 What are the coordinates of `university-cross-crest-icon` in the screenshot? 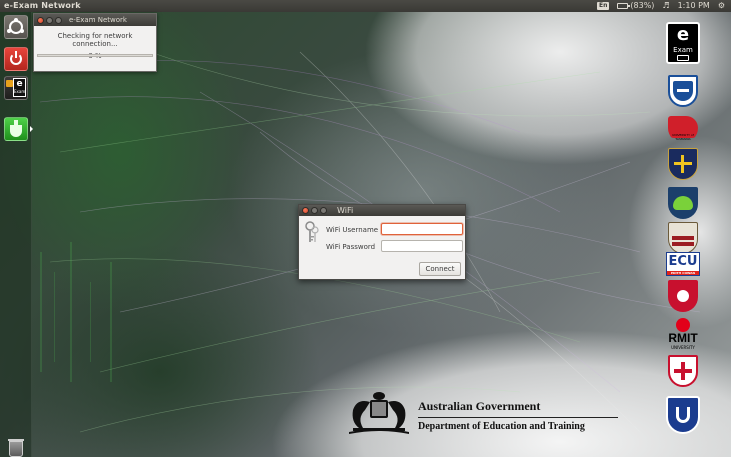 It's located at (683, 164).